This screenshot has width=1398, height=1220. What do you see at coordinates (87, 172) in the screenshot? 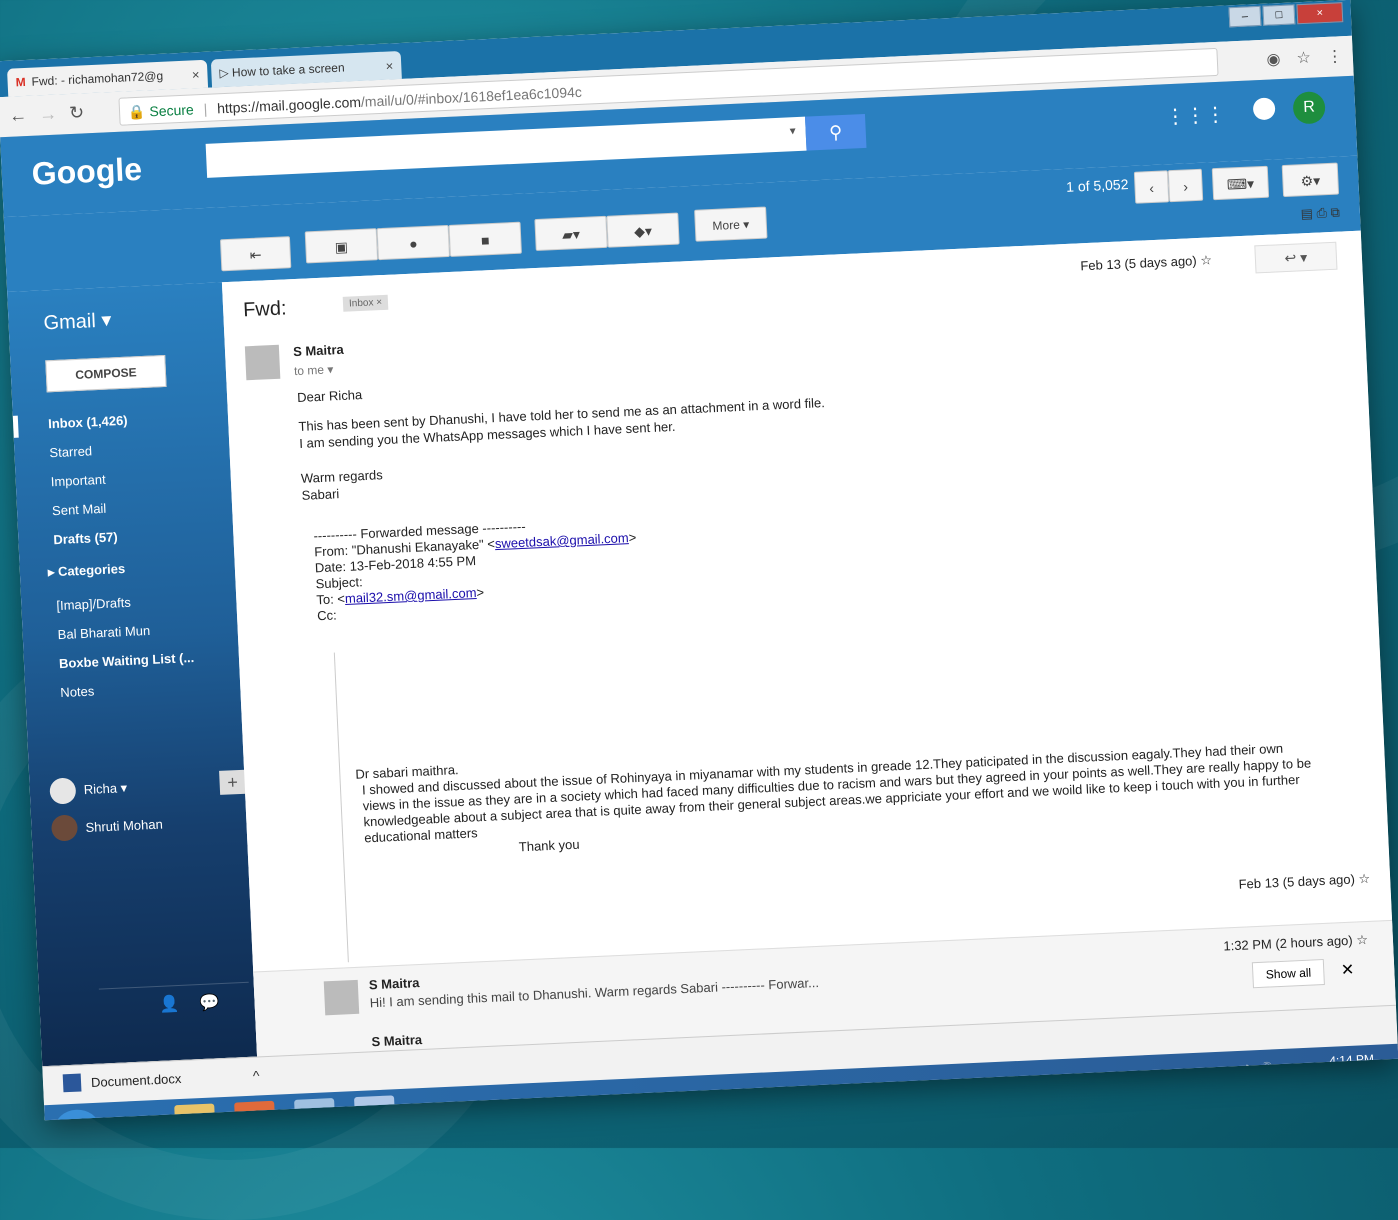
I see `google-logo: Google` at bounding box center [87, 172].